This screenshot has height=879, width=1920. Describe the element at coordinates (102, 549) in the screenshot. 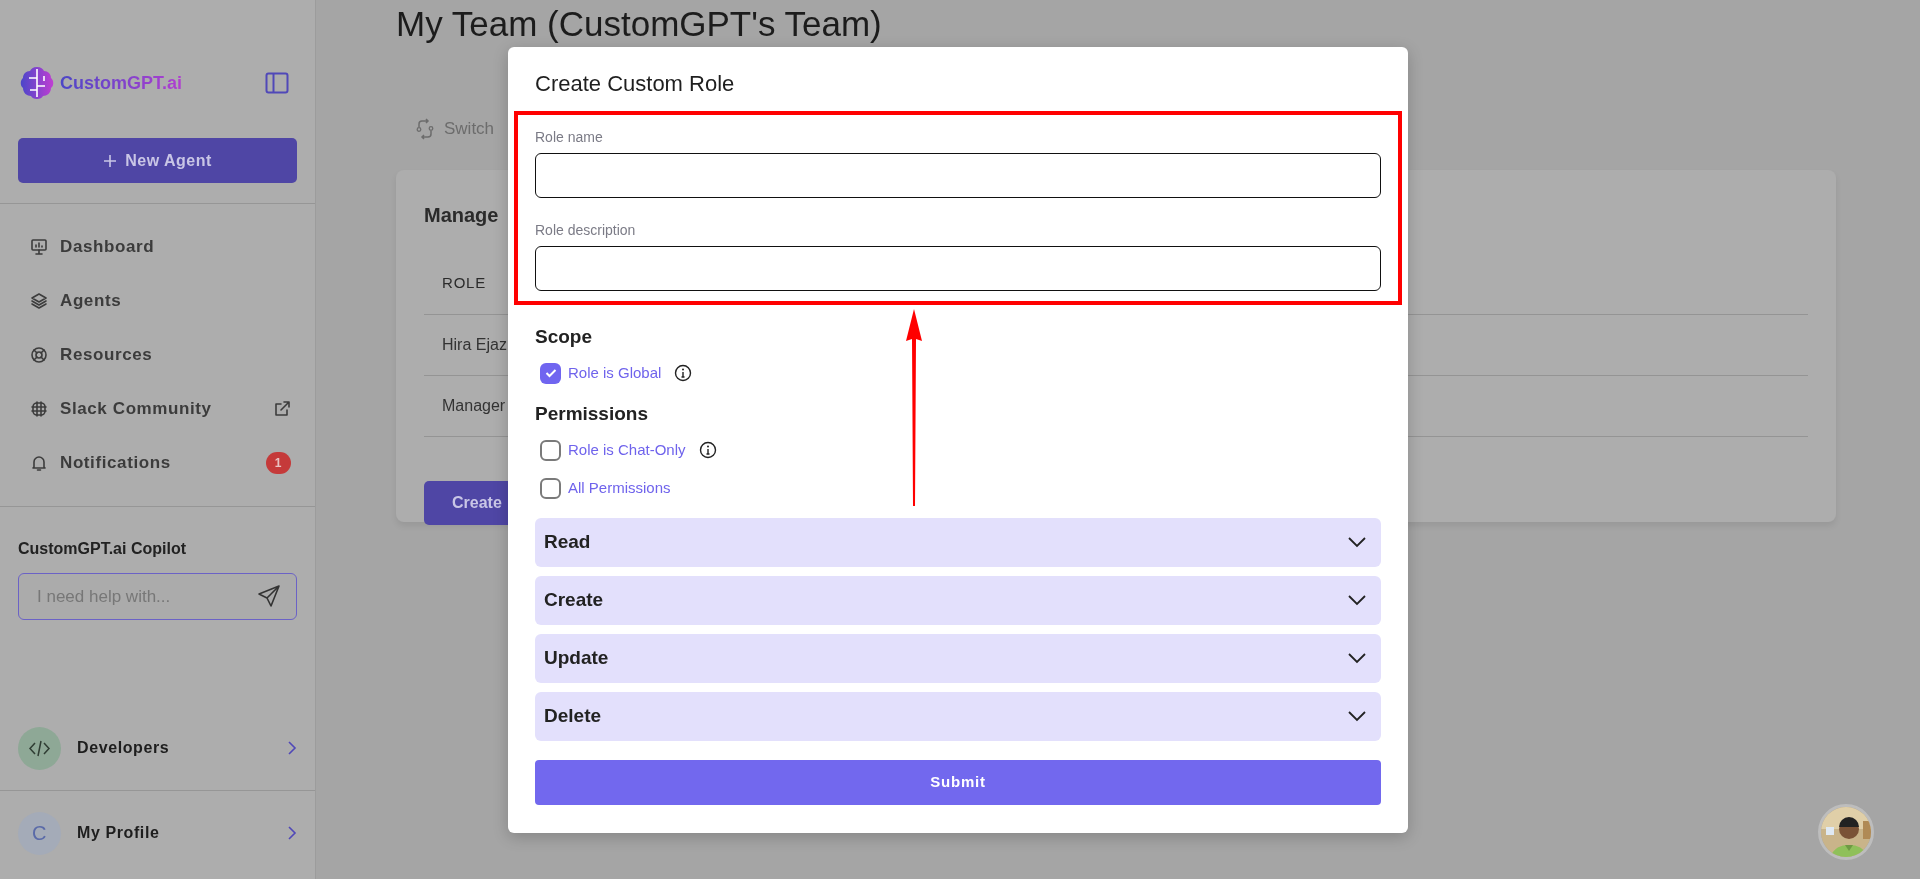

I see `copilot-title: CustomGPT.ai Copilot` at that location.